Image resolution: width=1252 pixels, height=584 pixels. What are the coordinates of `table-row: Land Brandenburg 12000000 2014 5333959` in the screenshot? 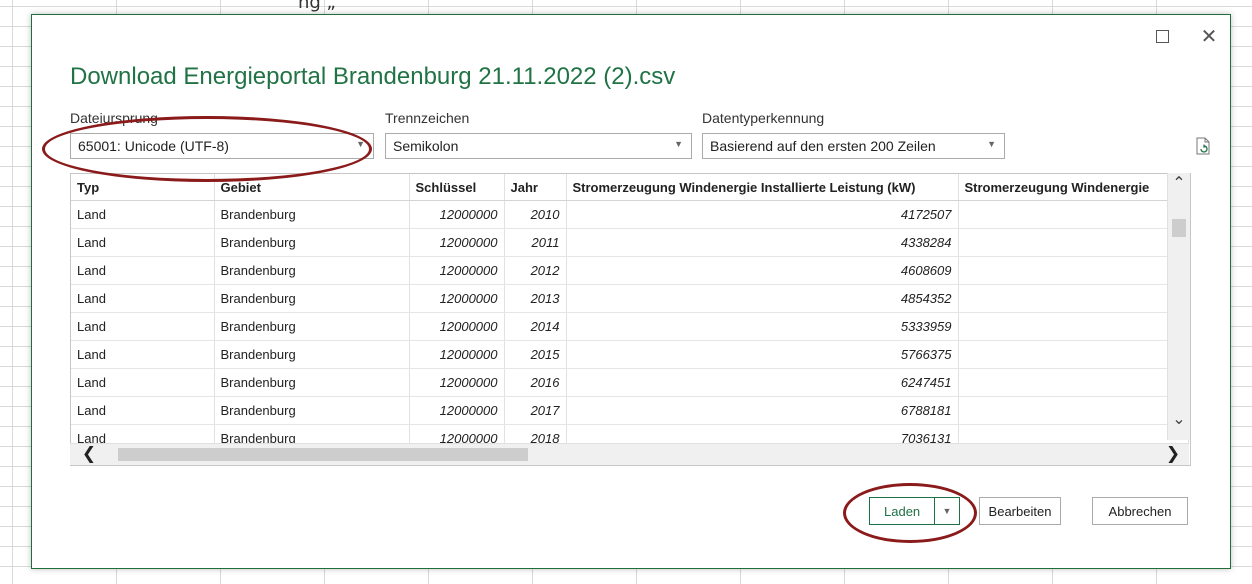 It's located at (630, 326).